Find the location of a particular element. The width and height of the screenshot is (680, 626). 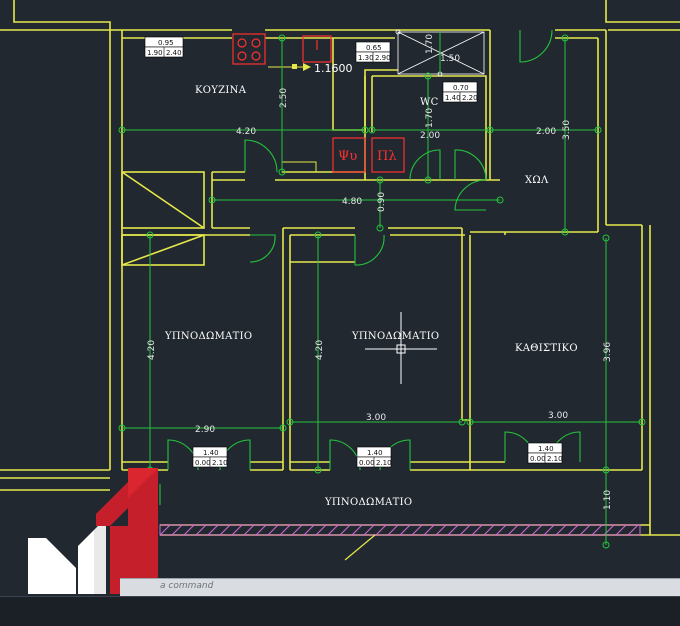

room-label-hall: ΧΩΛ is located at coordinates (537, 180).